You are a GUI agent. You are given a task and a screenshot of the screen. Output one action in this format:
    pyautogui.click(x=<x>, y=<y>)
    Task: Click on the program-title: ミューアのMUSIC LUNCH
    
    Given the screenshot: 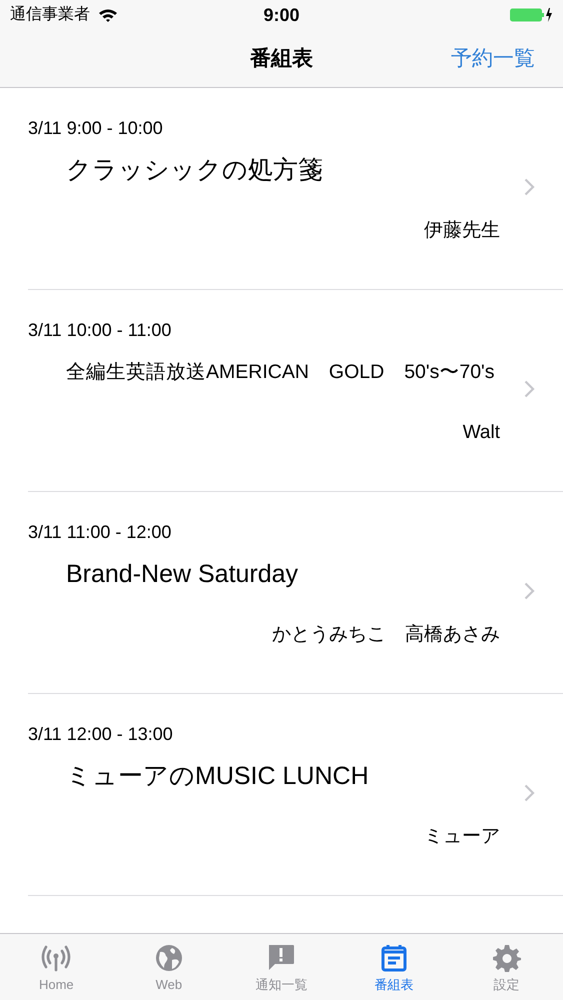 What is the action you would take?
    pyautogui.click(x=217, y=776)
    